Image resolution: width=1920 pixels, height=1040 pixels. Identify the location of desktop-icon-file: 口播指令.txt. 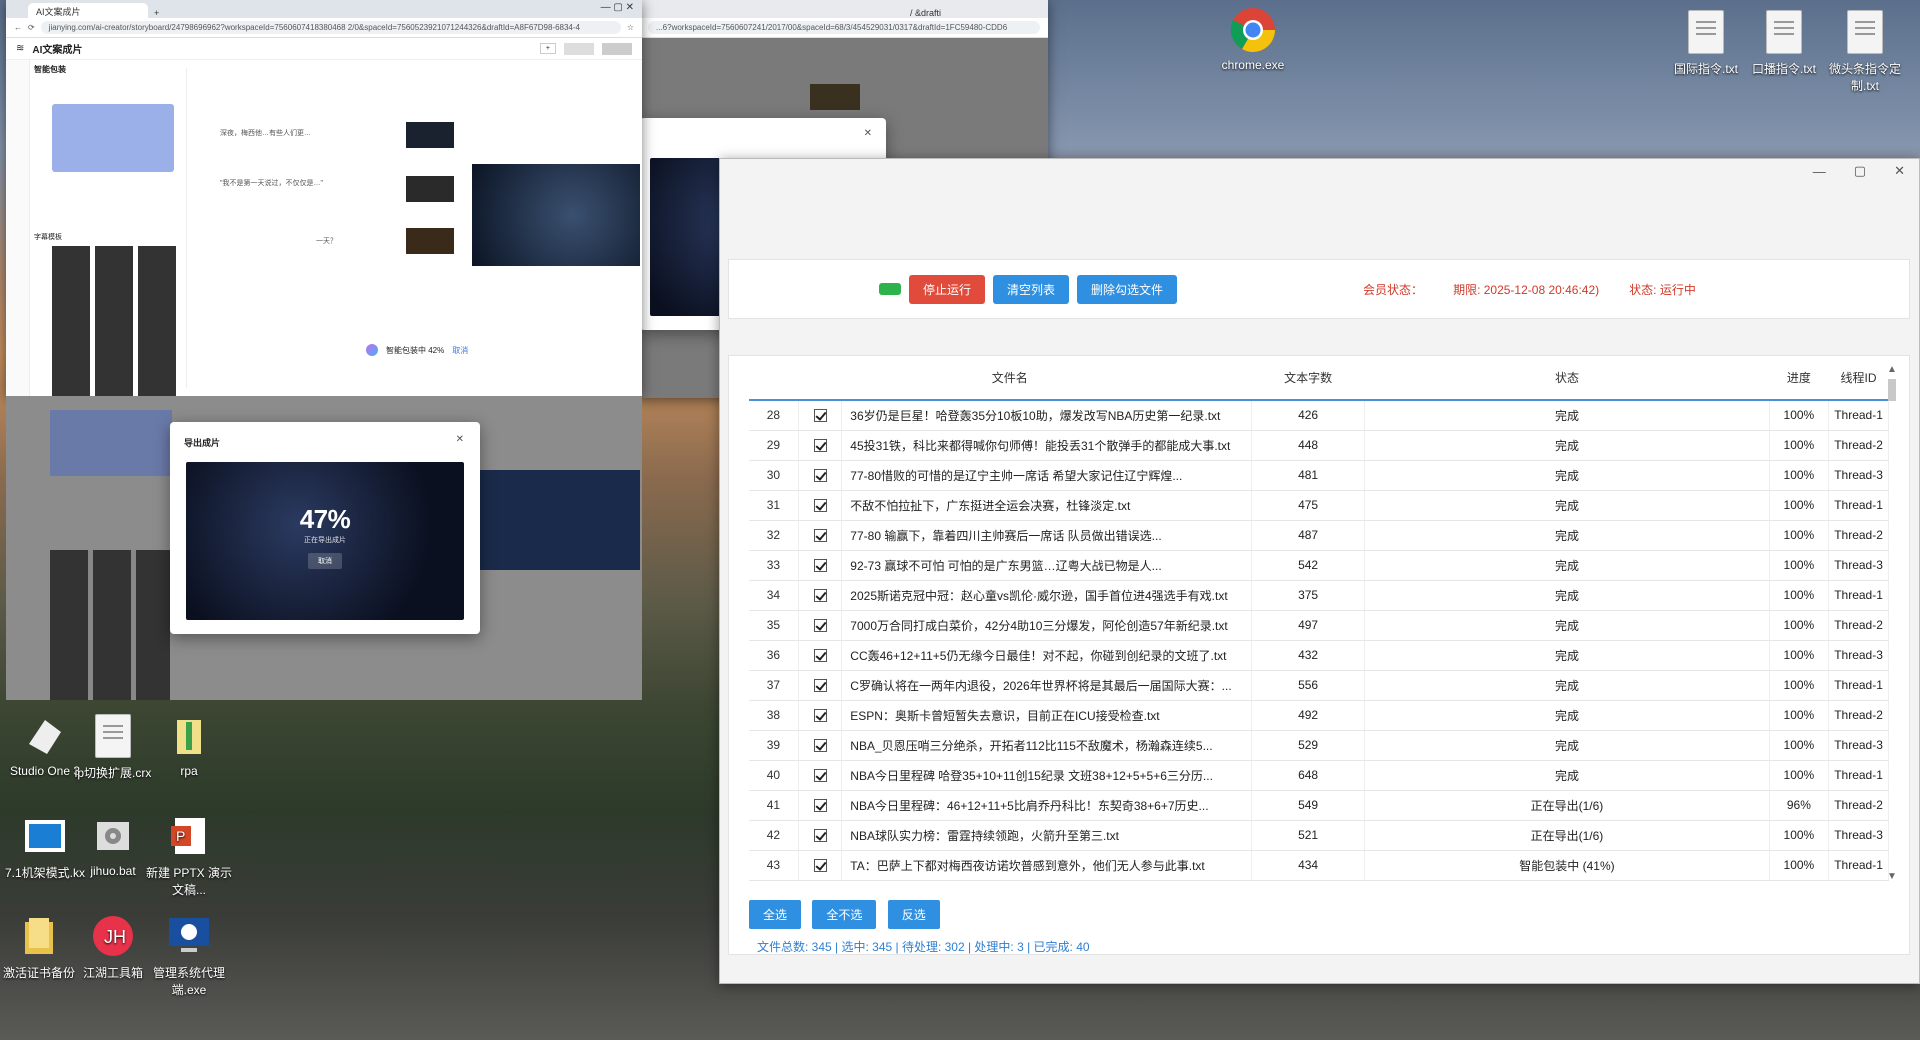
(1784, 42).